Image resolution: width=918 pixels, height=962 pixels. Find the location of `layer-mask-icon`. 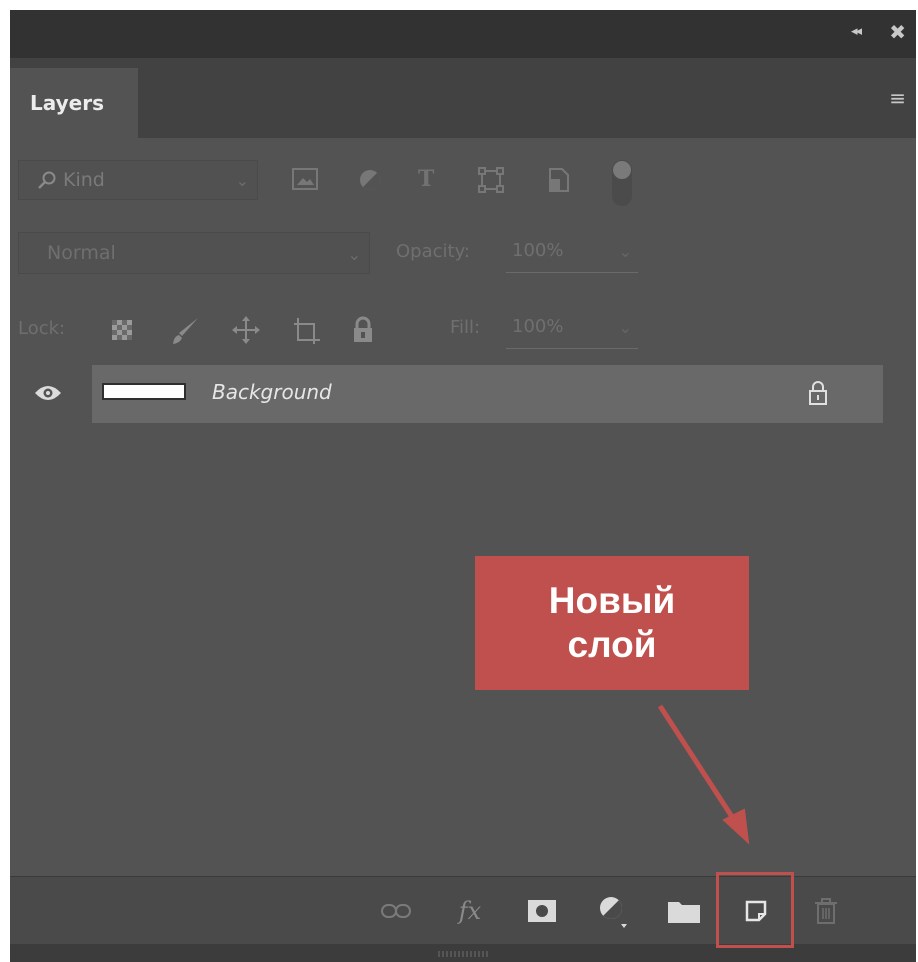

layer-mask-icon is located at coordinates (542, 911).